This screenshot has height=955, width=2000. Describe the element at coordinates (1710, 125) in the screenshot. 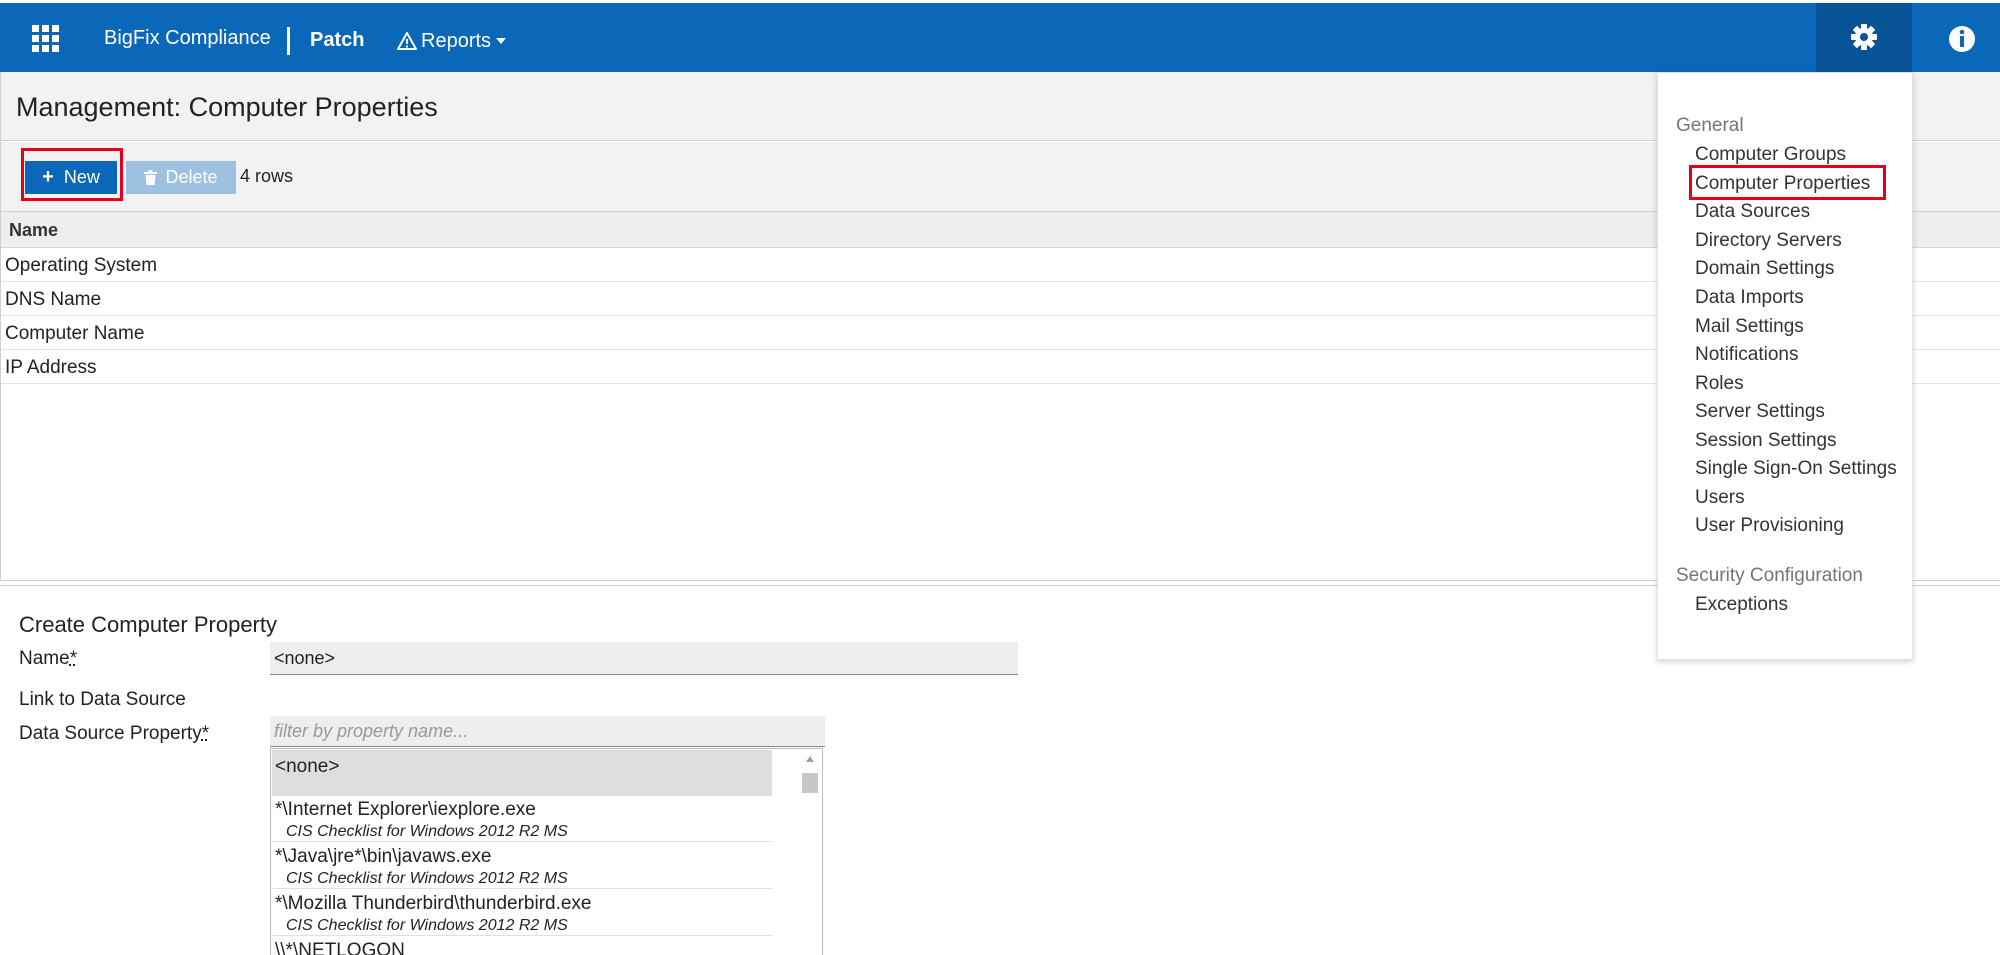

I see `menu-section-general: General` at that location.